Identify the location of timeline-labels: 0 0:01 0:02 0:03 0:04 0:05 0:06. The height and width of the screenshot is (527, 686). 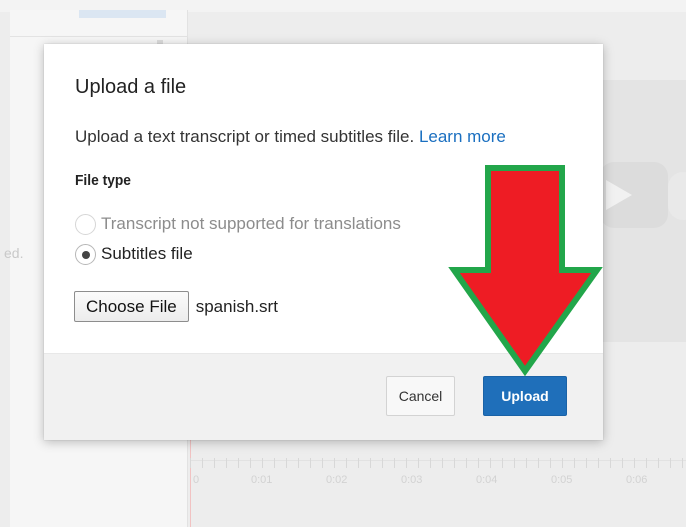
(439, 481).